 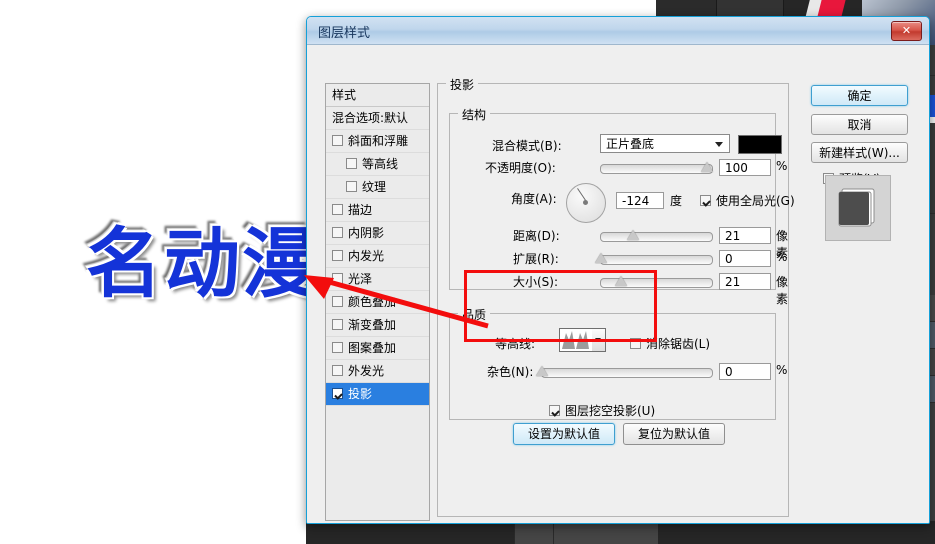 I want to click on sidebar-item-label: 光泽, so click(x=360, y=279).